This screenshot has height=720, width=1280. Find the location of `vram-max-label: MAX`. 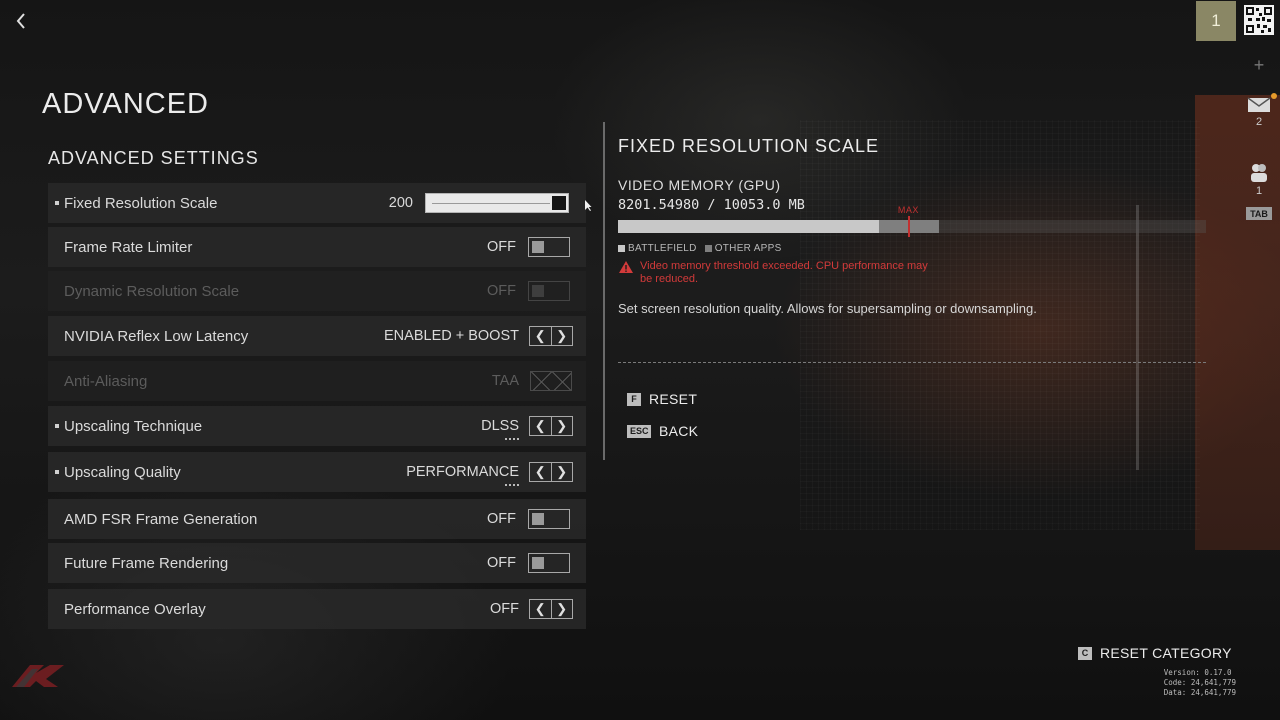

vram-max-label: MAX is located at coordinates (908, 210).